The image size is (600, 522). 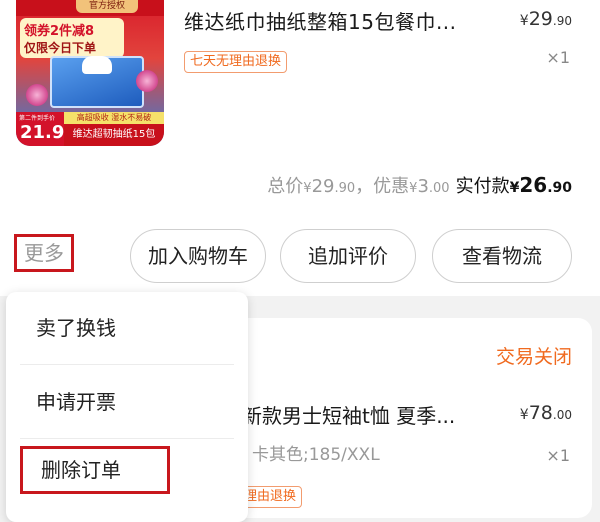 What do you see at coordinates (502, 256) in the screenshot?
I see `view-logistics-button: 查看物流` at bounding box center [502, 256].